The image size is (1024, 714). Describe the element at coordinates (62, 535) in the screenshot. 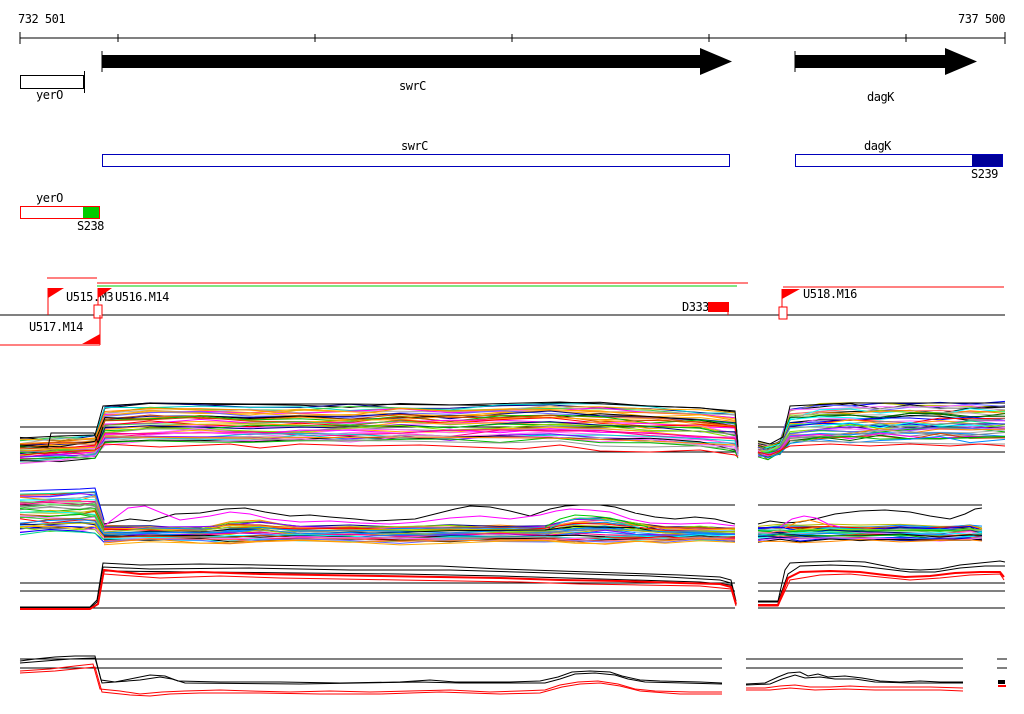

I see `panel-2-band-line` at that location.